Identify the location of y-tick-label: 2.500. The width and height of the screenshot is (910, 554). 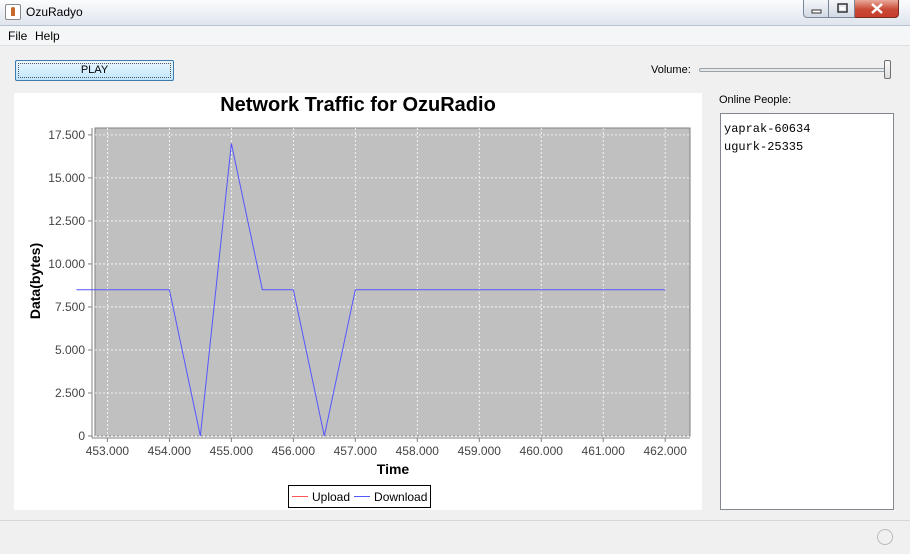
(70, 393).